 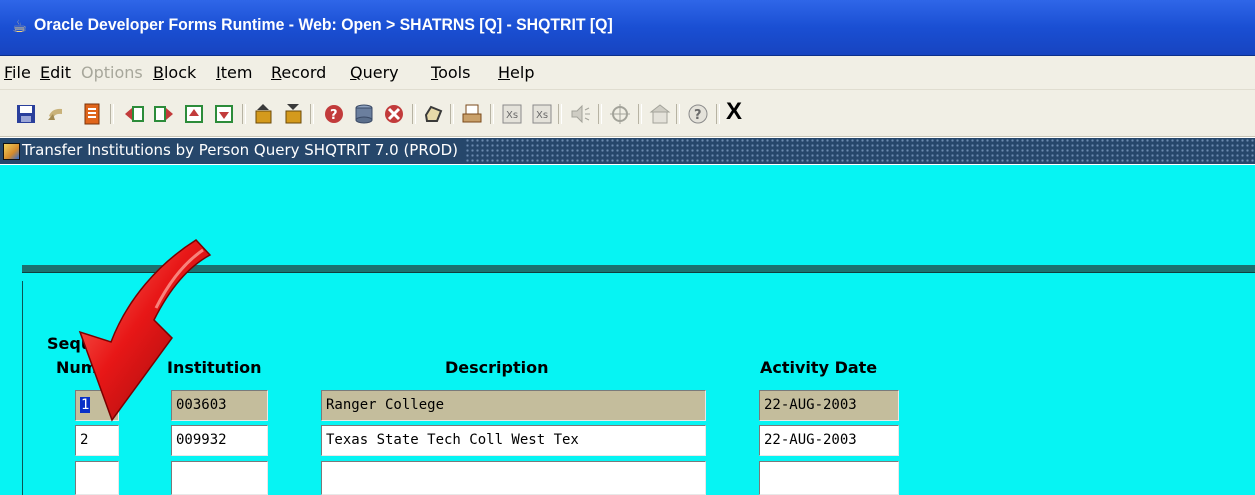 I want to click on target-icon, so click(x=620, y=114).